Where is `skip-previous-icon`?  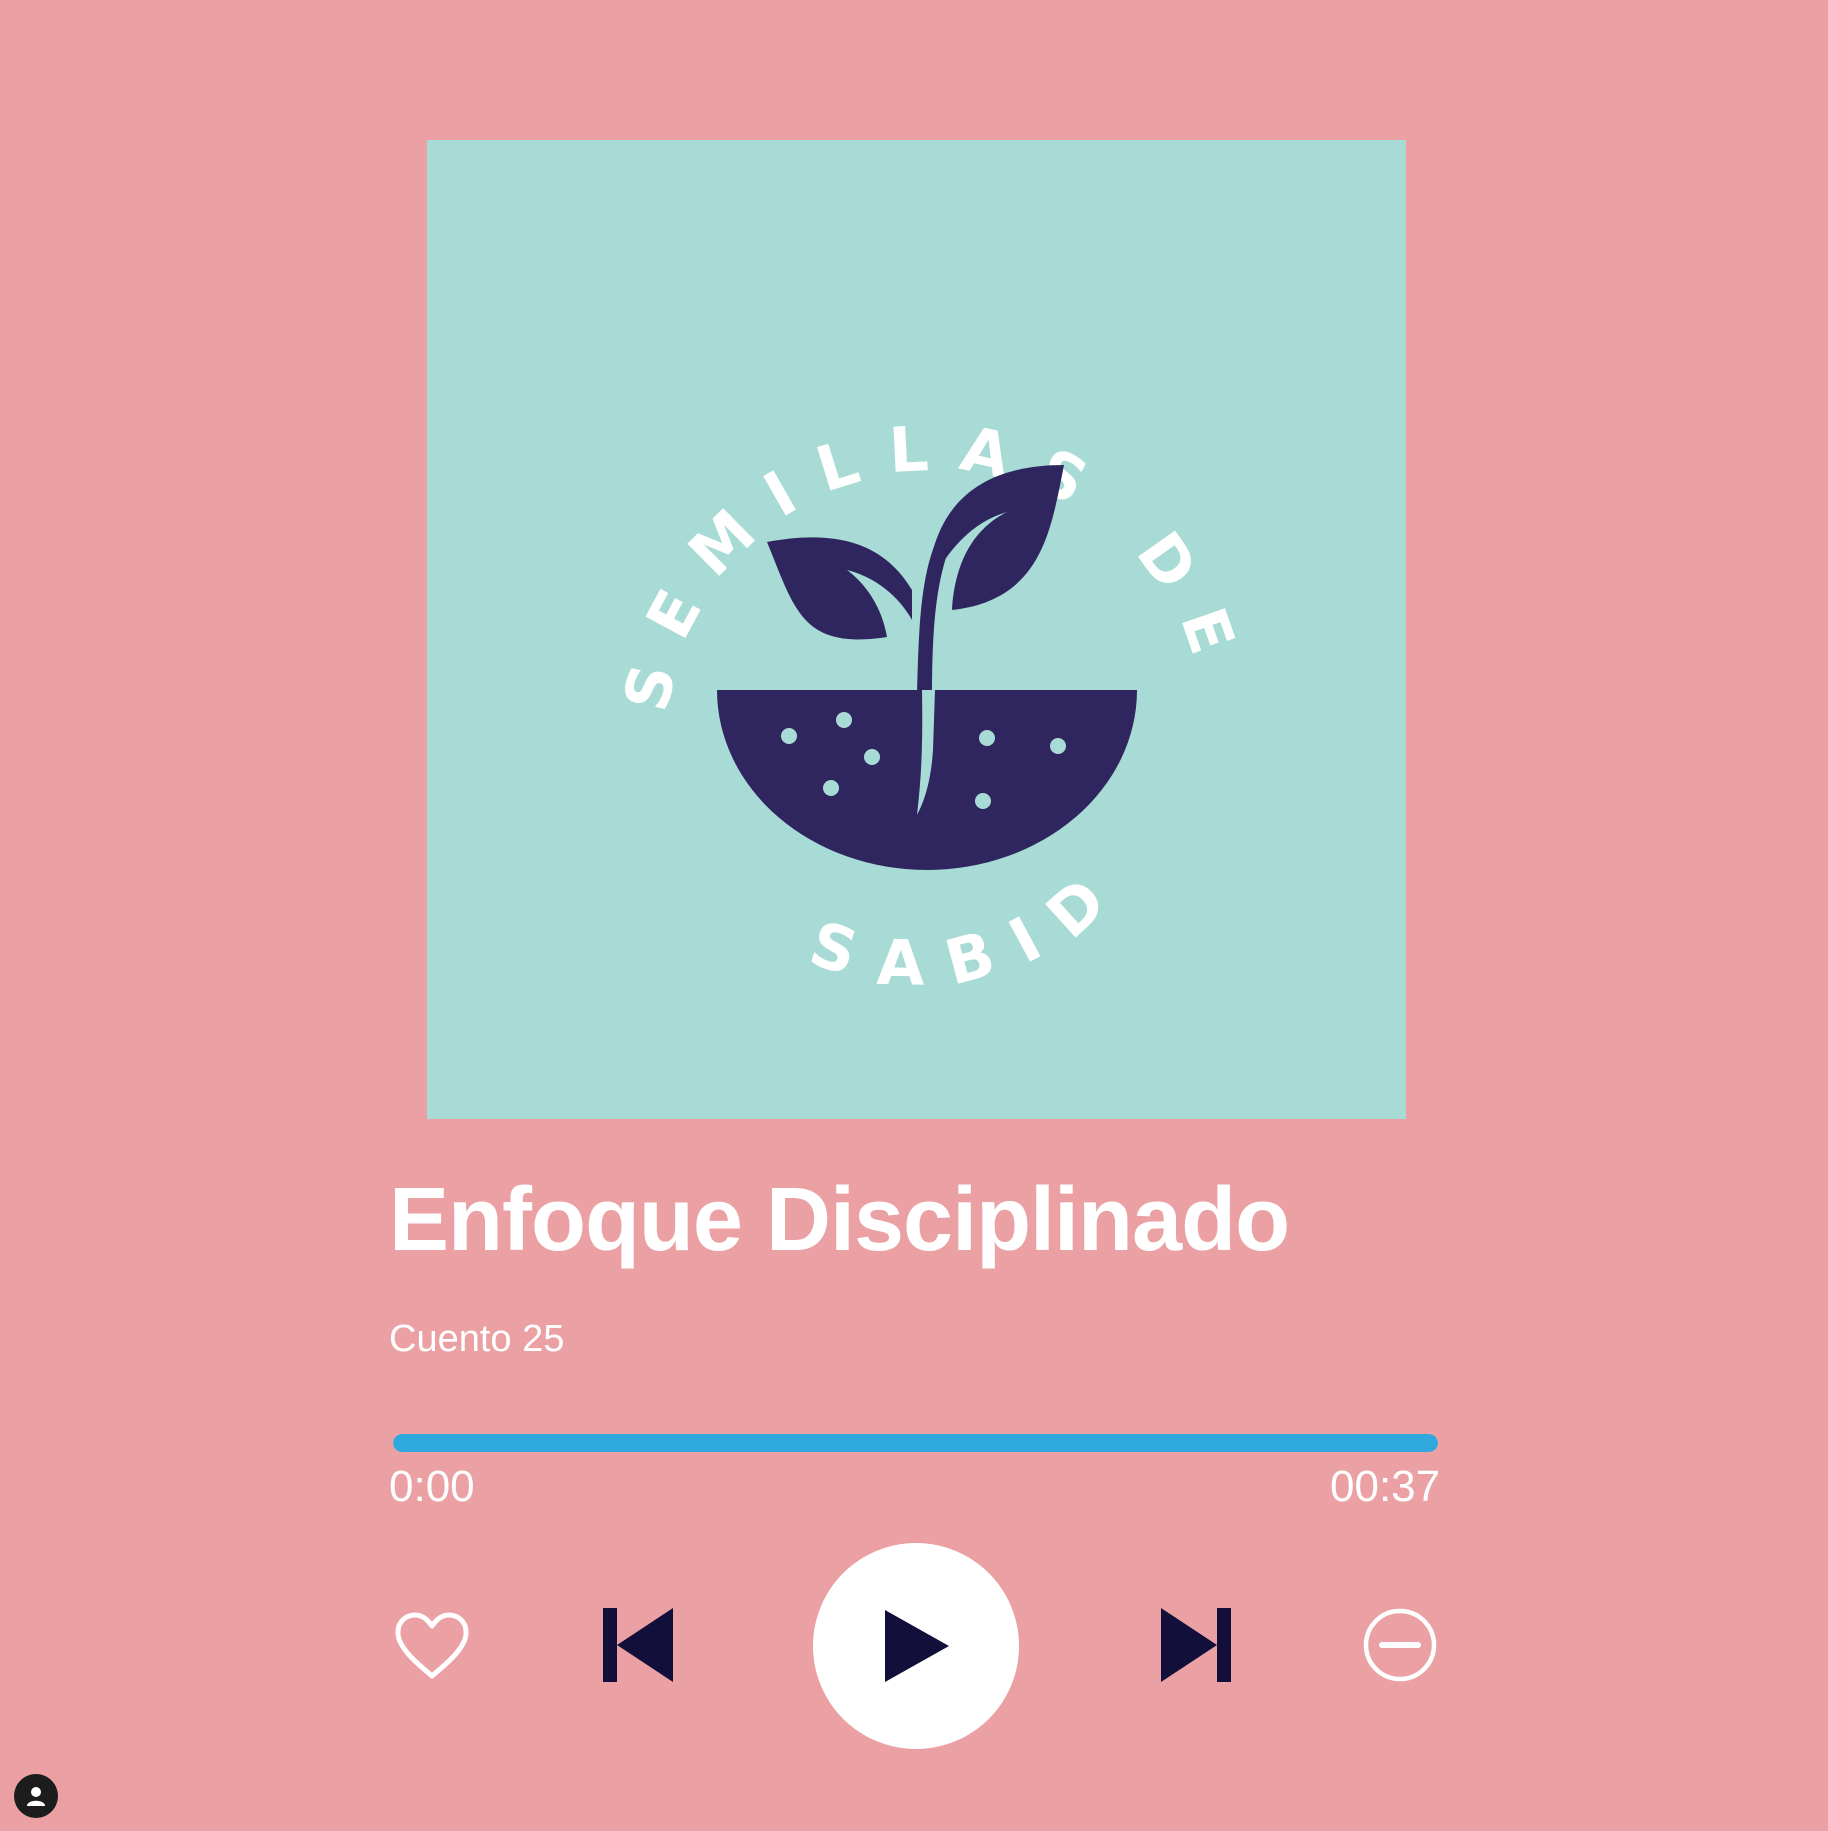
skip-previous-icon is located at coordinates (638, 1645).